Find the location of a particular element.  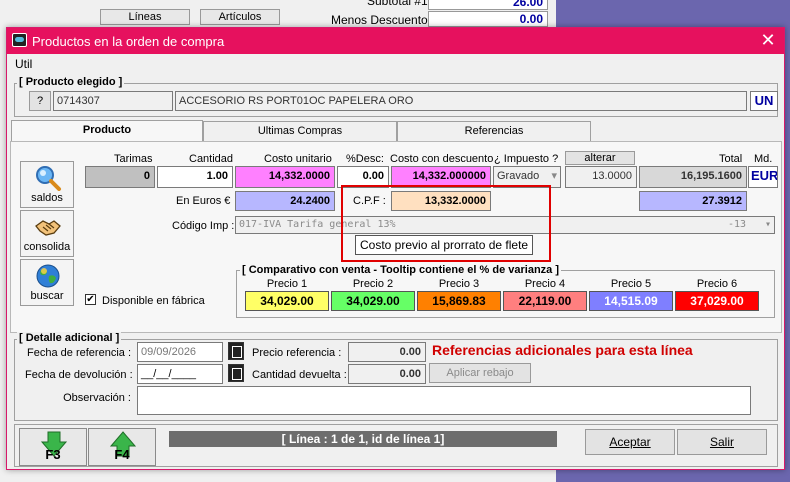

euros-total-field: 27.3912 is located at coordinates (693, 201).